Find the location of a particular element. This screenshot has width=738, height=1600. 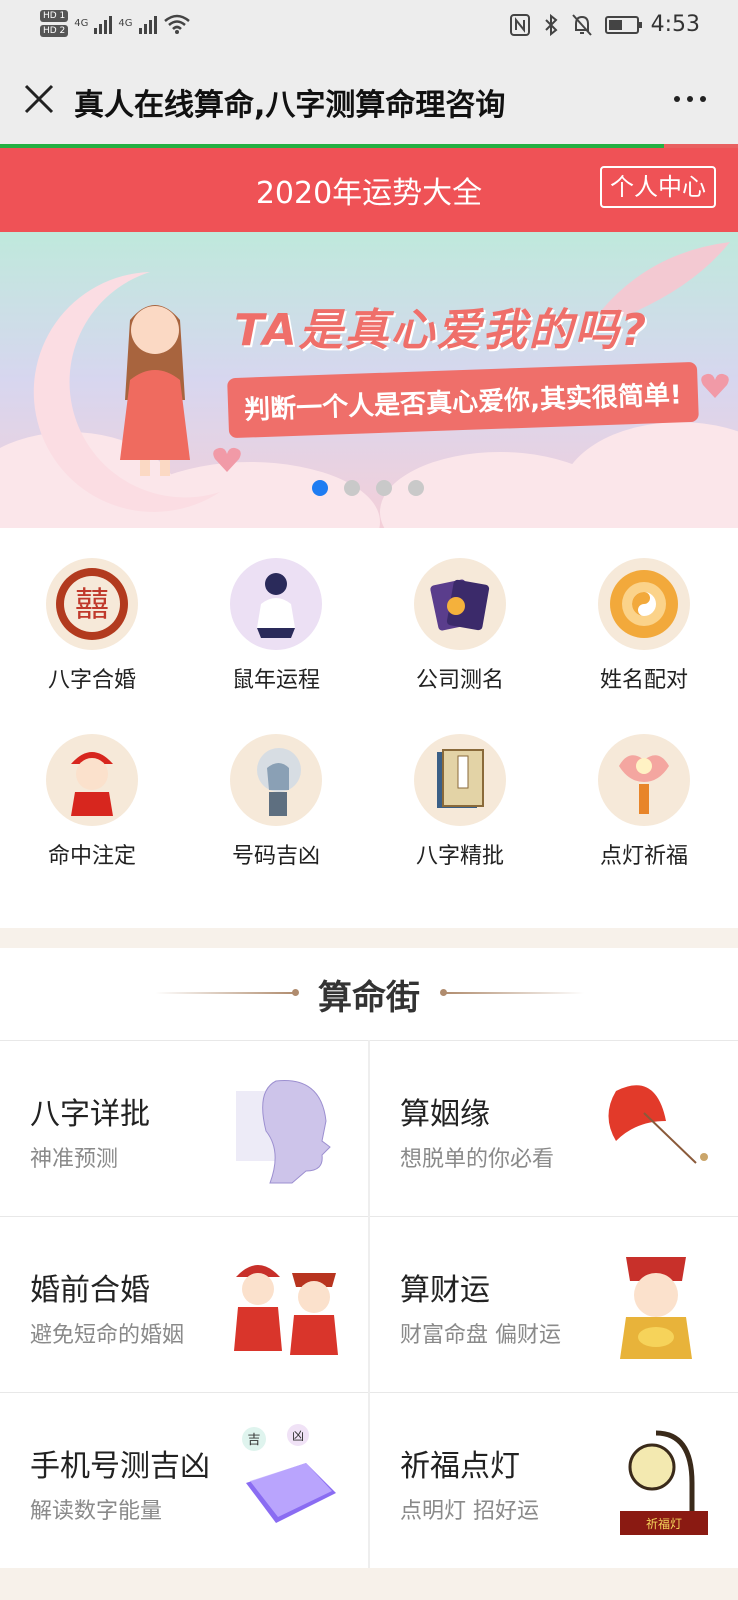

robot-icon is located at coordinates (276, 780).